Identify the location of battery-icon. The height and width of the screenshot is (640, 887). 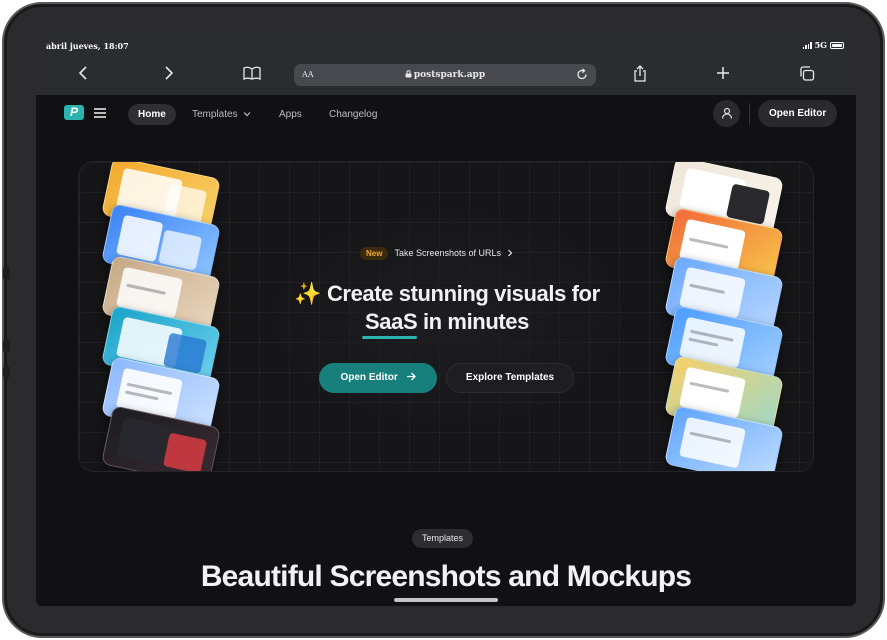
(837, 45).